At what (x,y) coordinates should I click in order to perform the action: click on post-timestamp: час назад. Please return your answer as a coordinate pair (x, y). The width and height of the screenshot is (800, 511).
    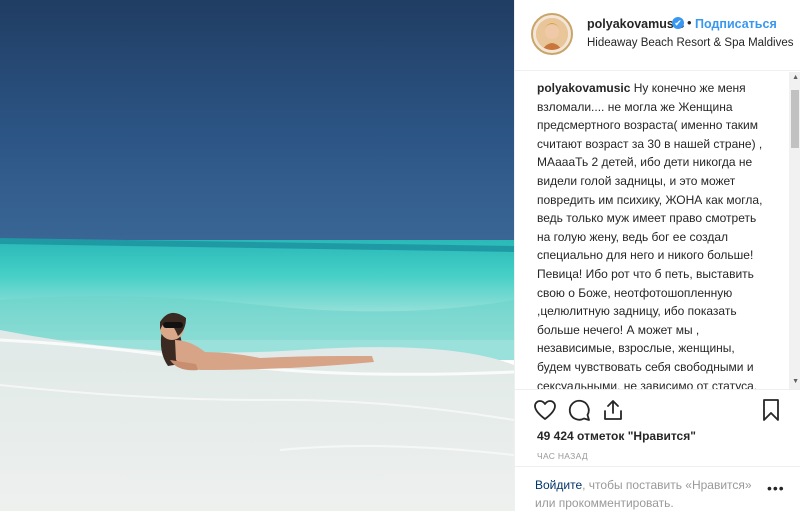
    Looking at the image, I should click on (562, 456).